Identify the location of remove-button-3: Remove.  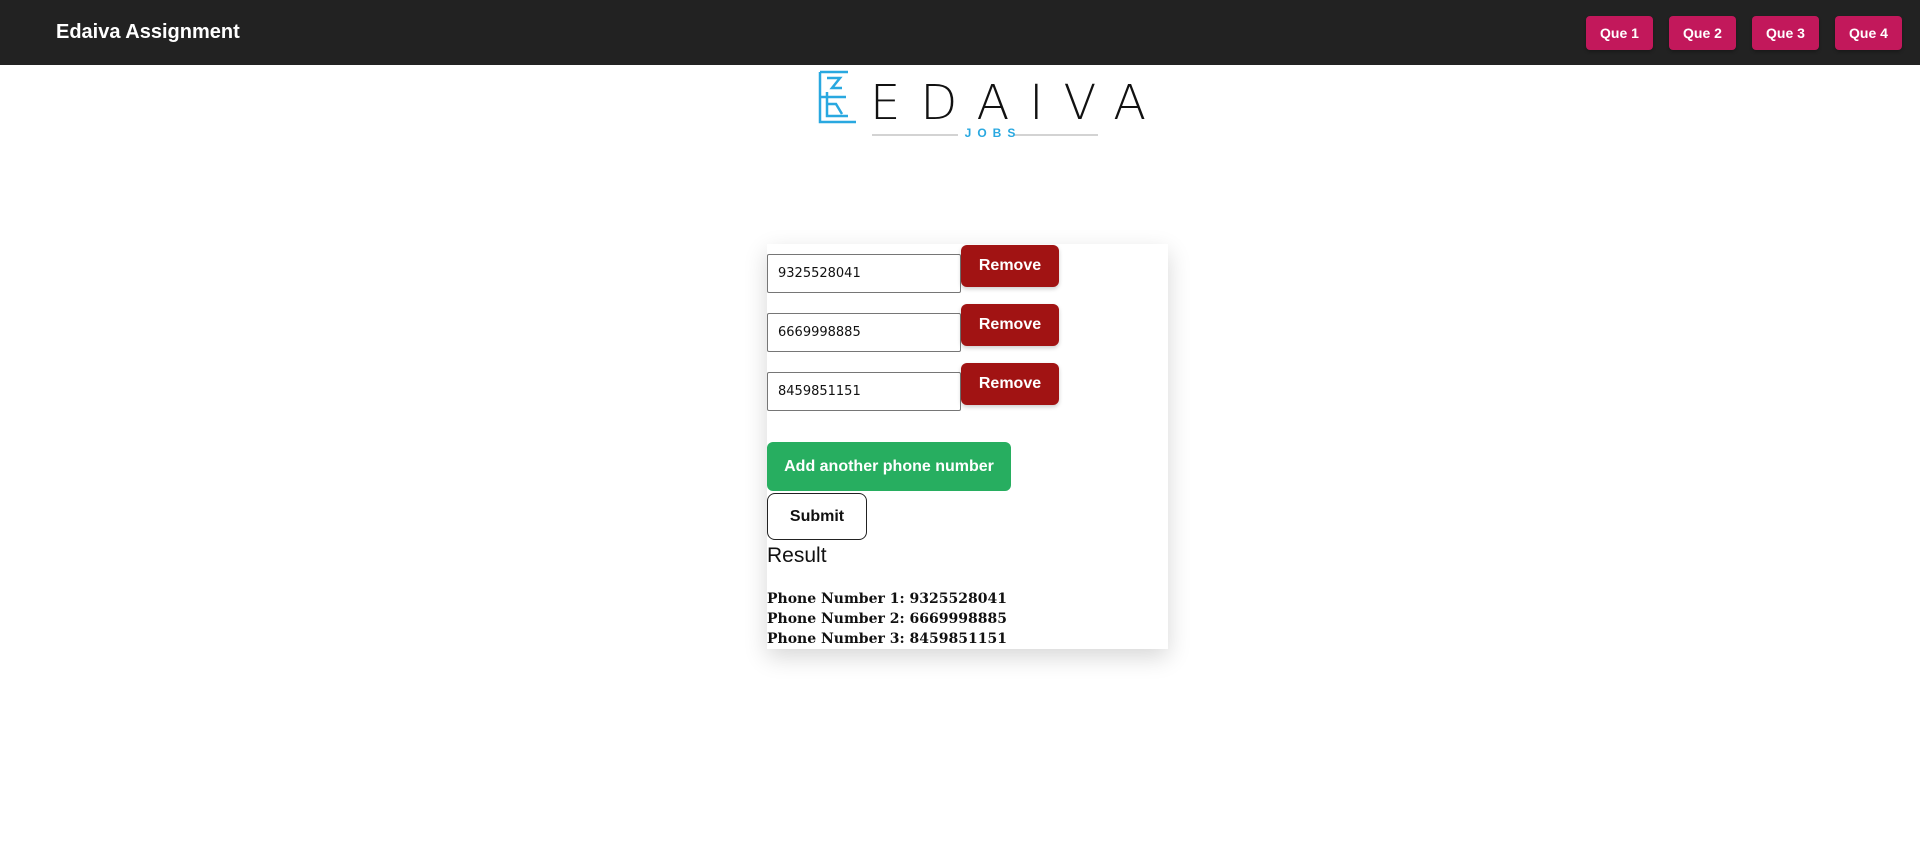
(1010, 384).